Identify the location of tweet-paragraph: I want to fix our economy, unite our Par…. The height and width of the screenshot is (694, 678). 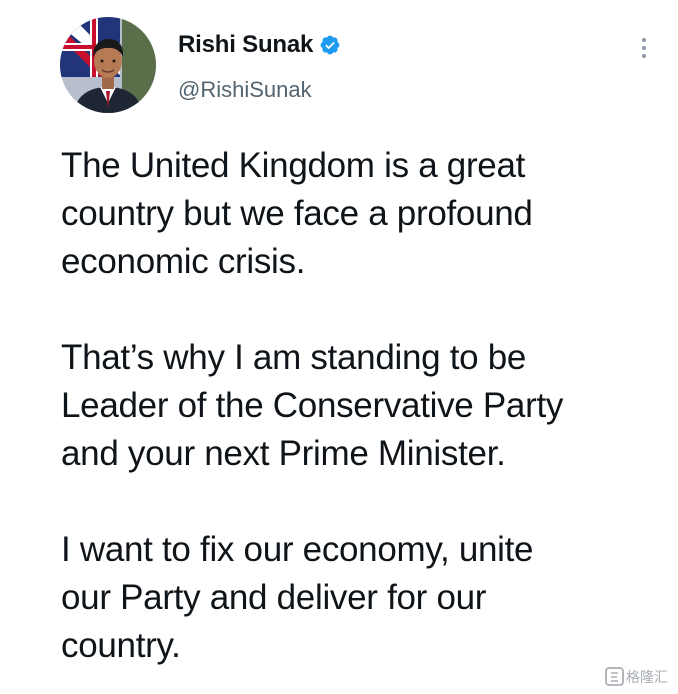
(297, 597).